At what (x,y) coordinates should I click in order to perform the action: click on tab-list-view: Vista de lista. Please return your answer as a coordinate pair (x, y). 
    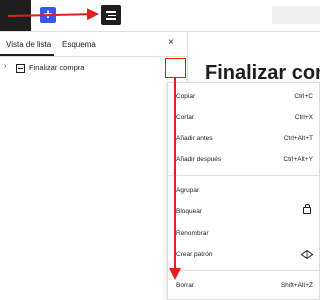
    Looking at the image, I should click on (28, 44).